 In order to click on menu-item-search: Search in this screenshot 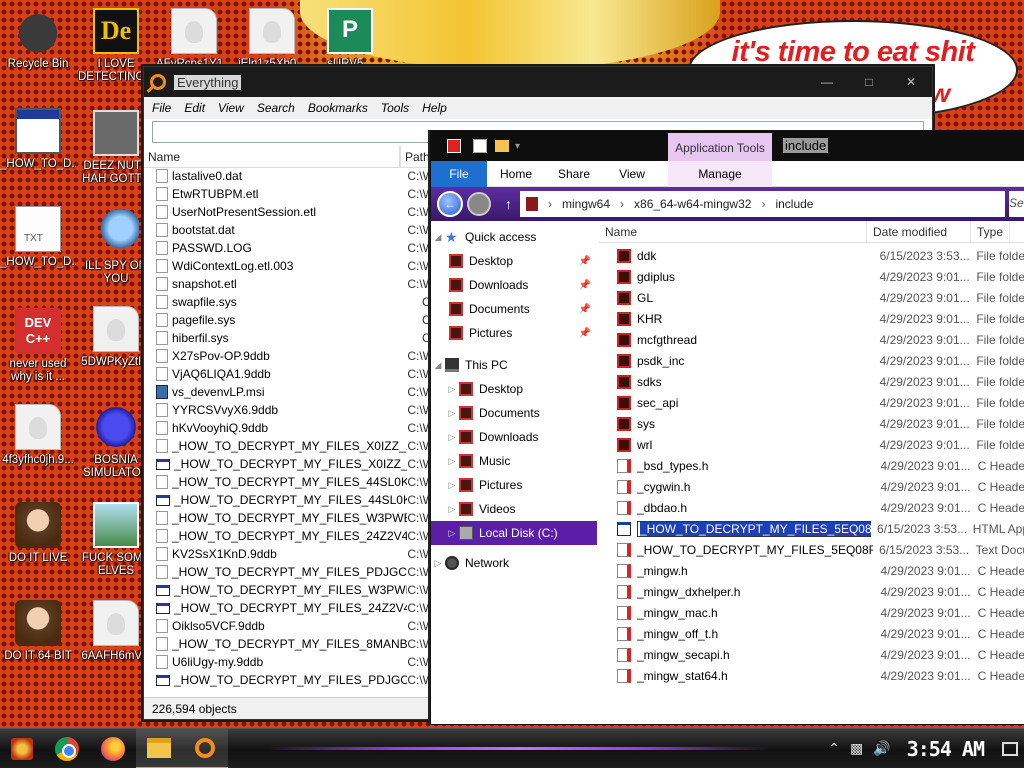, I will do `click(276, 108)`.